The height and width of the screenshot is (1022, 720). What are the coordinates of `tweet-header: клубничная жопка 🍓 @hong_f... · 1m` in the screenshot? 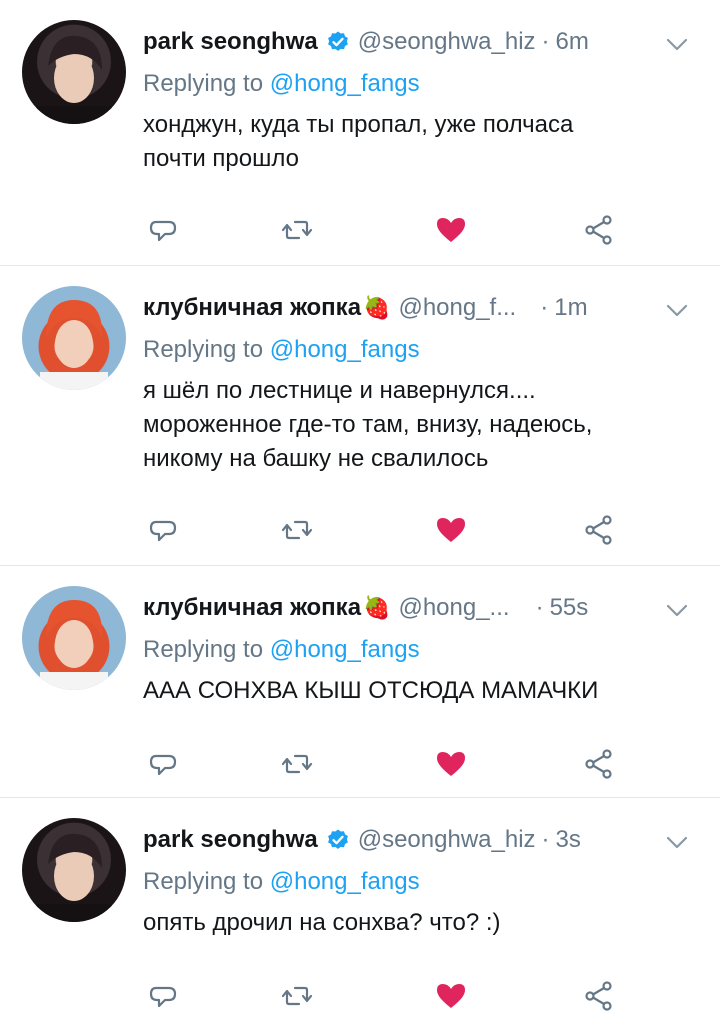 It's located at (425, 308).